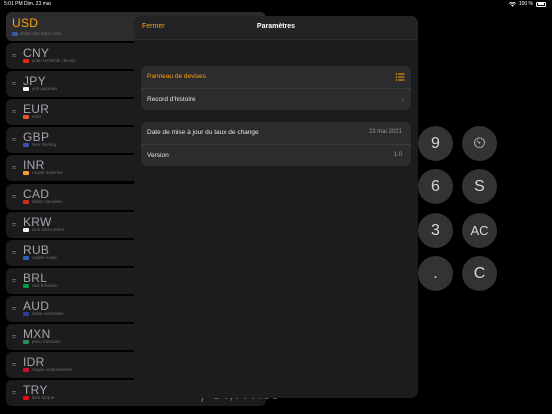 This screenshot has height=414, width=552. Describe the element at coordinates (402, 99) in the screenshot. I see `chevron-right-icon: ›` at that location.